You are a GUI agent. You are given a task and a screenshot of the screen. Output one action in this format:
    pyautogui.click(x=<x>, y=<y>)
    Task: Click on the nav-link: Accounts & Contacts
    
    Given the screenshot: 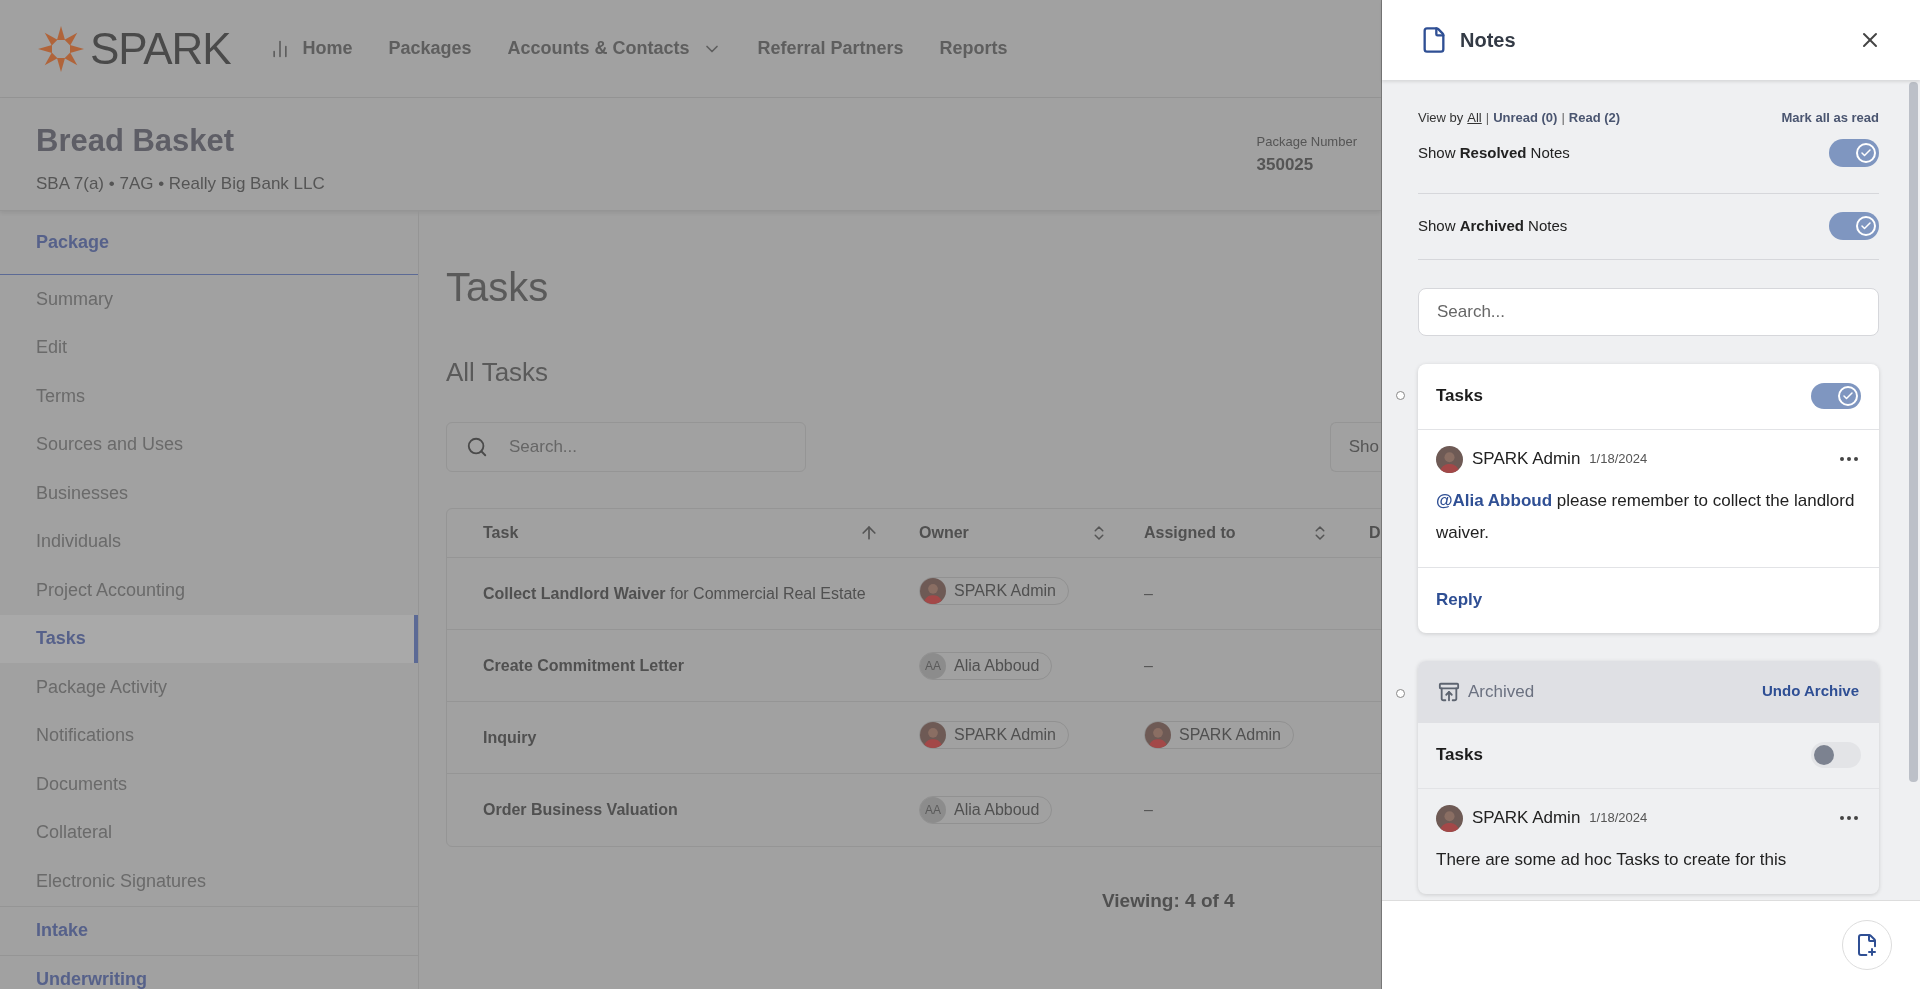 What is the action you would take?
    pyautogui.click(x=614, y=48)
    